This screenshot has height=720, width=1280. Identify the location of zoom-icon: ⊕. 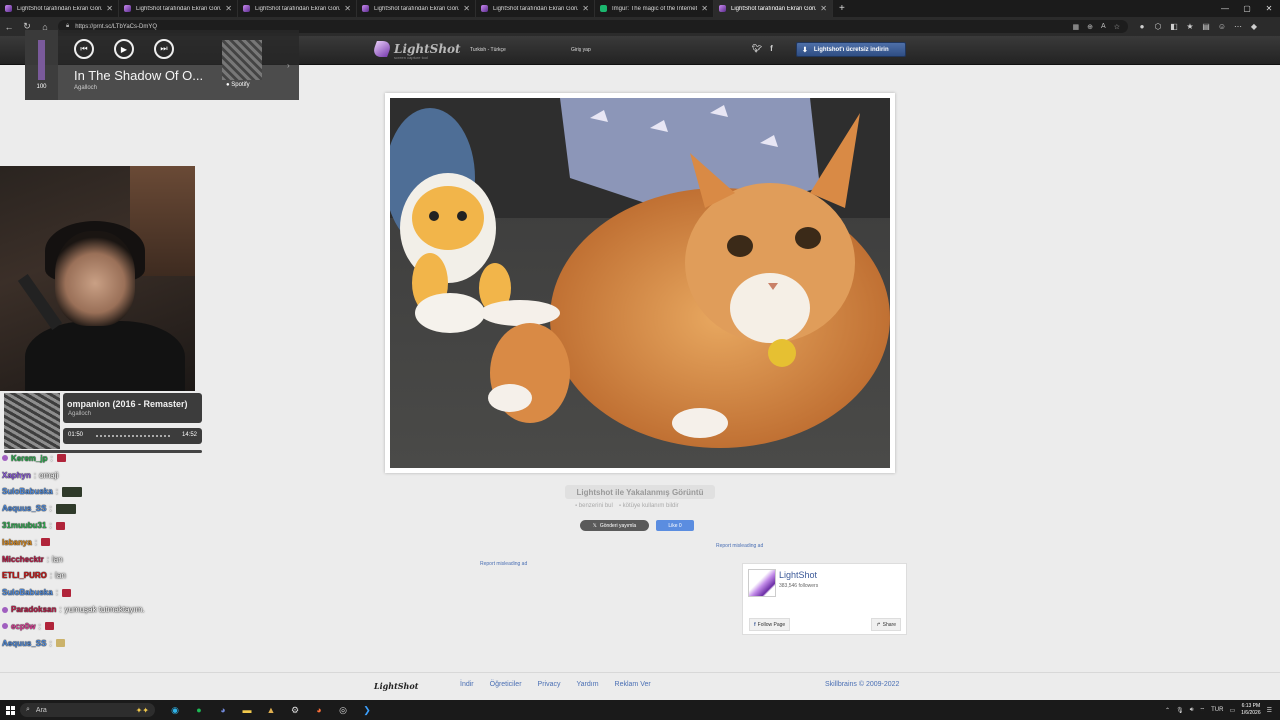
(1090, 27).